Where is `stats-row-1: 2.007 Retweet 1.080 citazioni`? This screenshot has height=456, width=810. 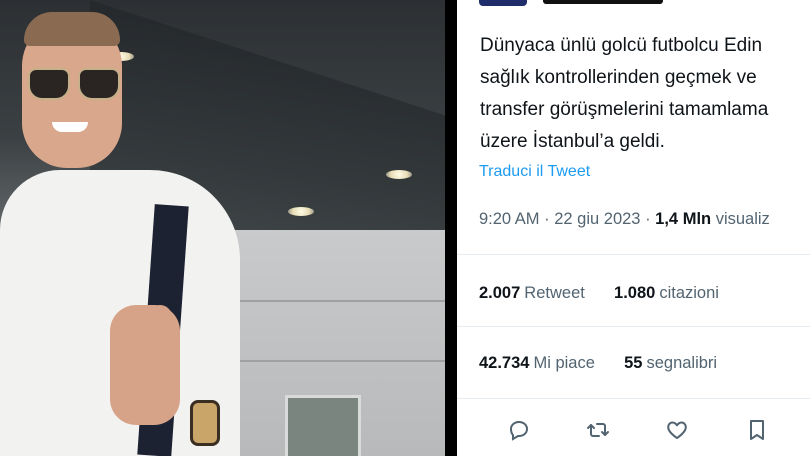
stats-row-1: 2.007 Retweet 1.080 citazioni is located at coordinates (599, 293).